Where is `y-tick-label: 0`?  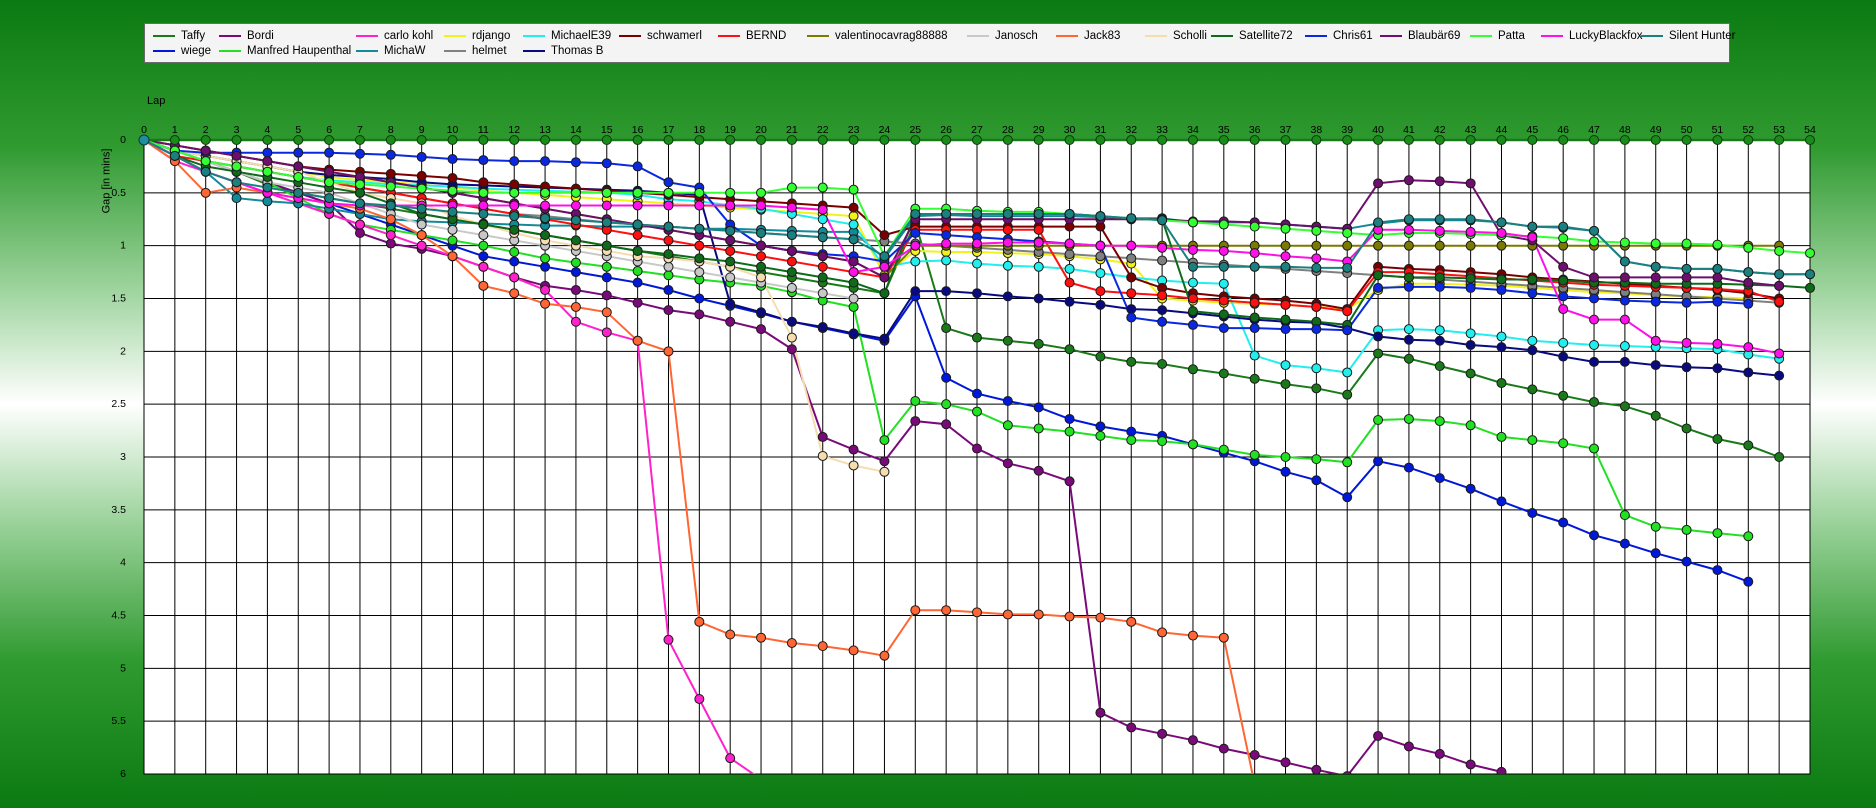
y-tick-label: 0 is located at coordinates (123, 140).